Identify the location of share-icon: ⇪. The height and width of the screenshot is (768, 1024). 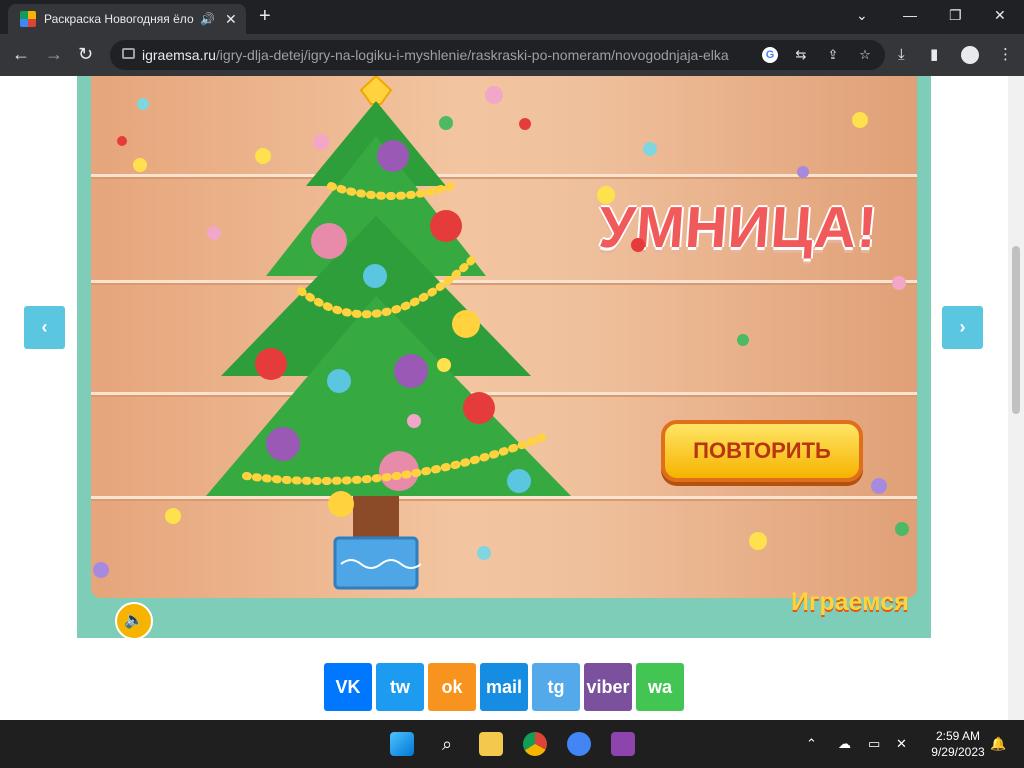
(833, 55).